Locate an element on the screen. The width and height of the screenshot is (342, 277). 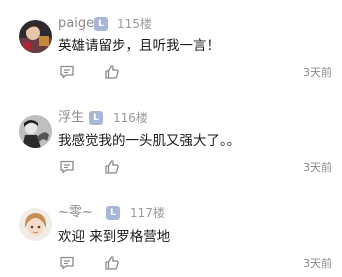
comment-text: 英雄请留步，且听我一言！ is located at coordinates (139, 46).